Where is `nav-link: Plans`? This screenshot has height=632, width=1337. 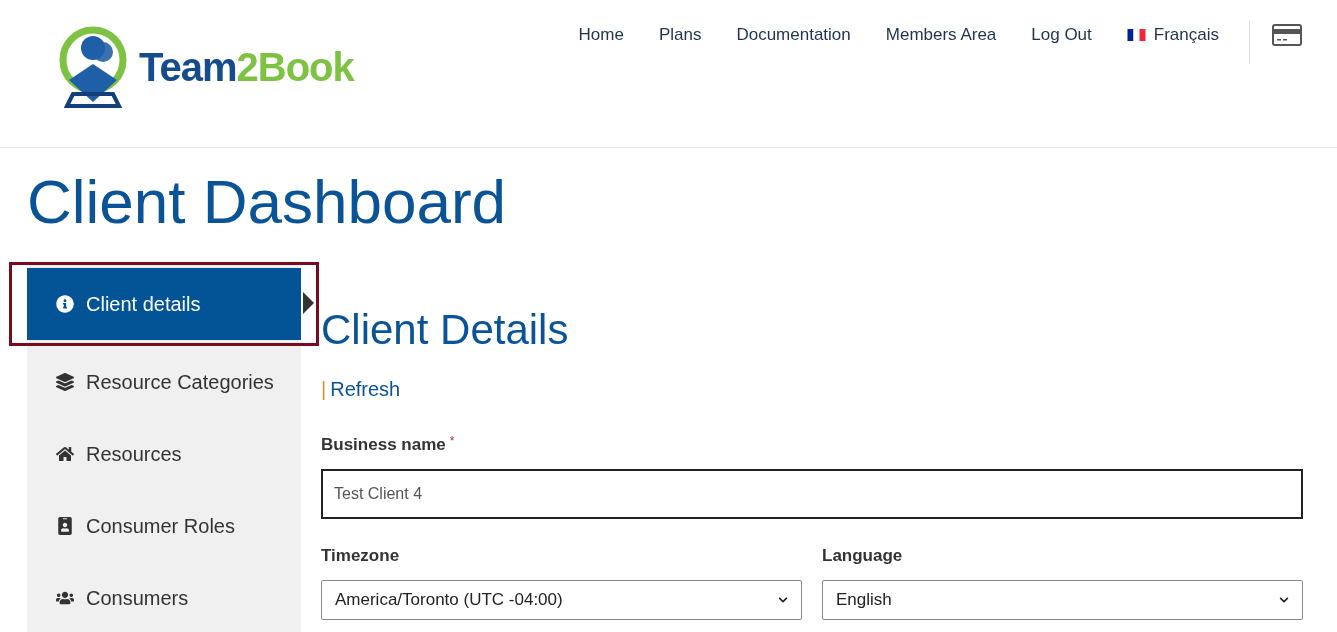
nav-link: Plans is located at coordinates (680, 35).